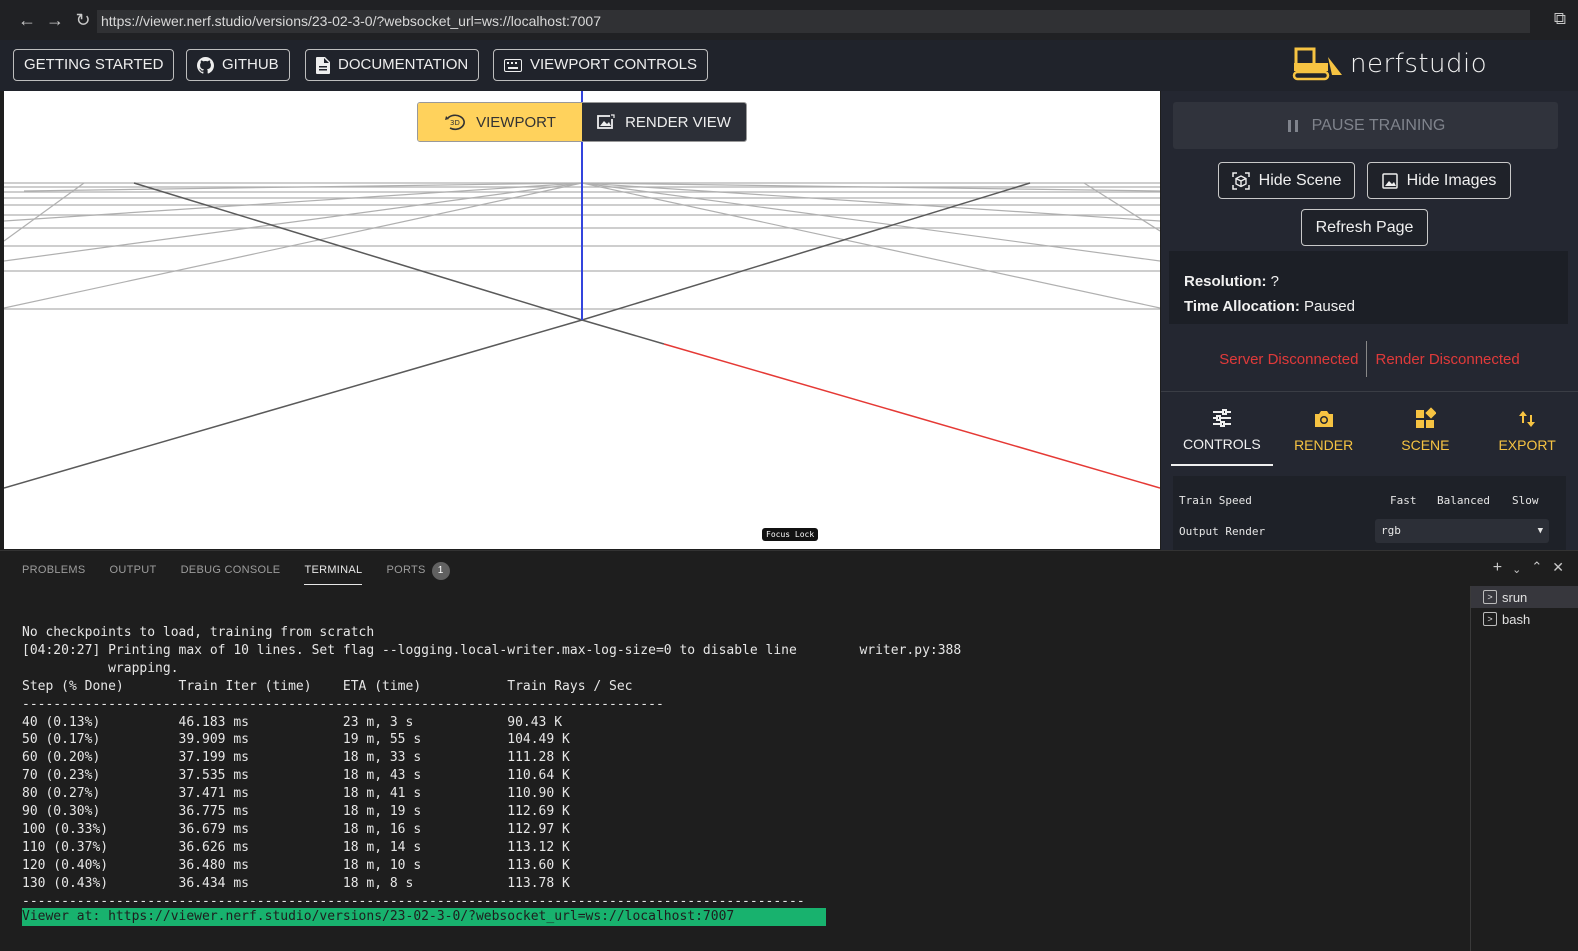  Describe the element at coordinates (1221, 444) in the screenshot. I see `tab-controls-label: CONTROLS` at that location.